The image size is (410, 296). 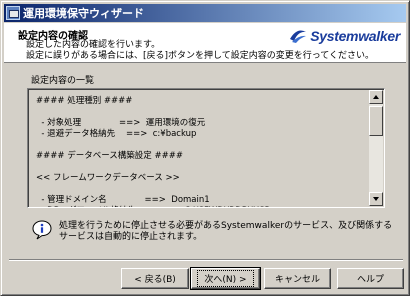 I want to click on window-title: 運用環境保守ウィザード, so click(x=83, y=13).